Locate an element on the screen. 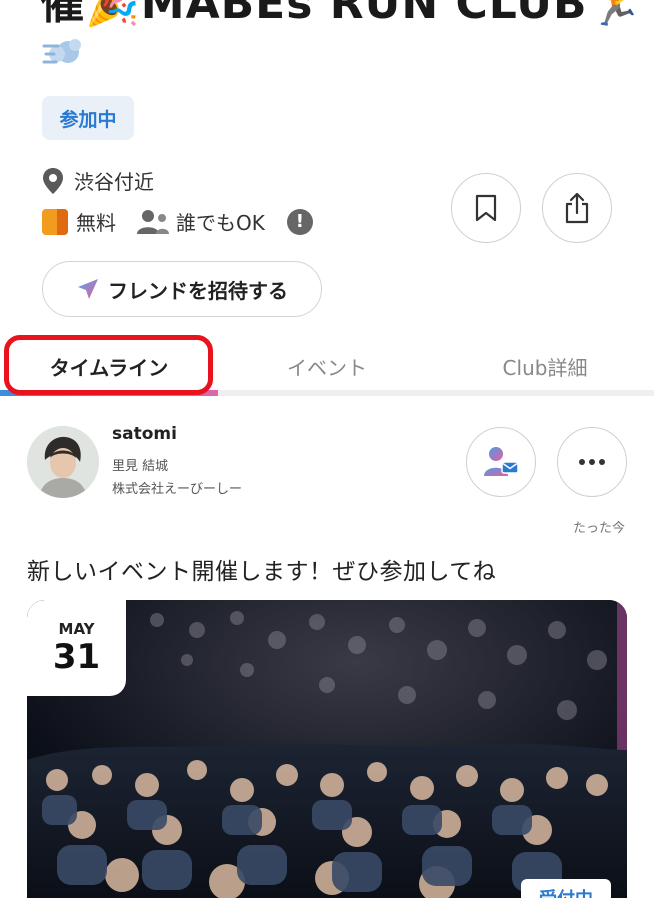  invite-label: フレンドを招待する is located at coordinates (198, 290).